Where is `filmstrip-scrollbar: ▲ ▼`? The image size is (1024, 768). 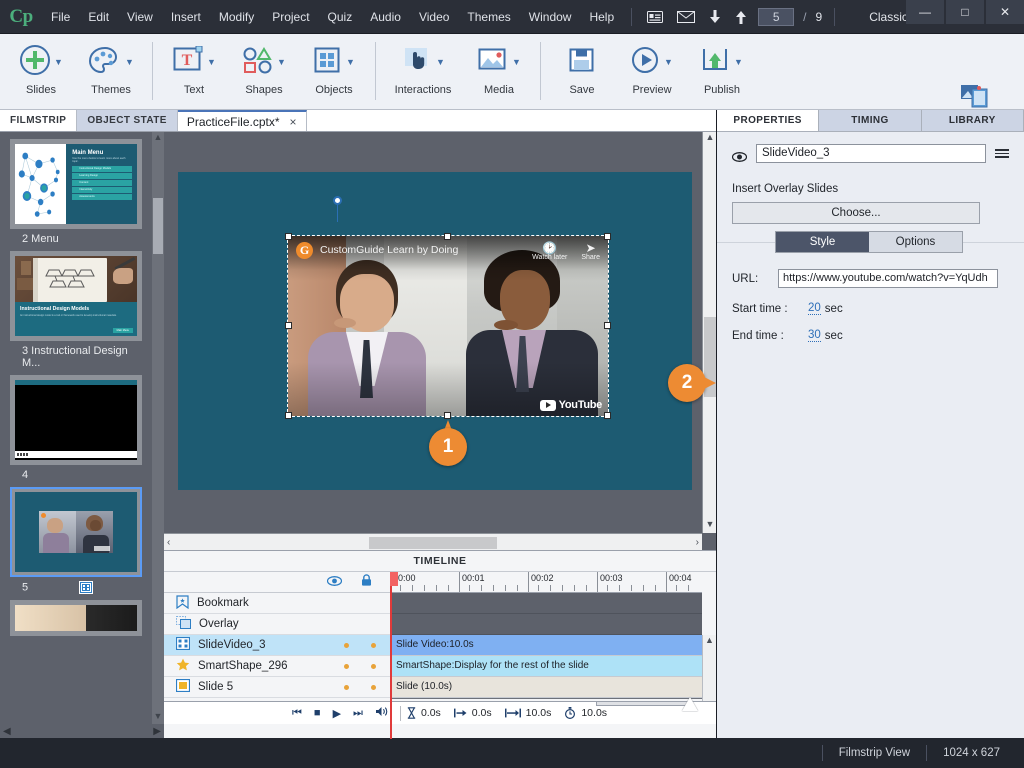 filmstrip-scrollbar: ▲ ▼ is located at coordinates (158, 428).